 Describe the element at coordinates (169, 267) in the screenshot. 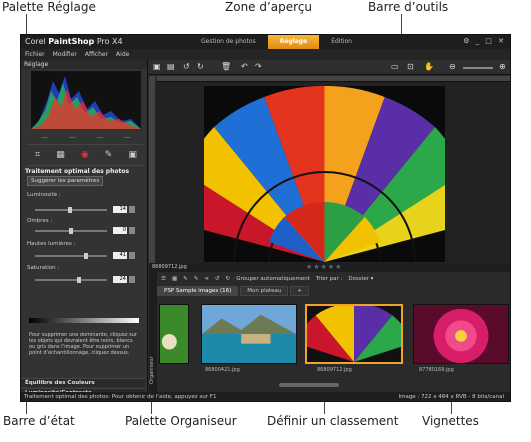

I see `preview-filename: 86809712.jpg` at that location.